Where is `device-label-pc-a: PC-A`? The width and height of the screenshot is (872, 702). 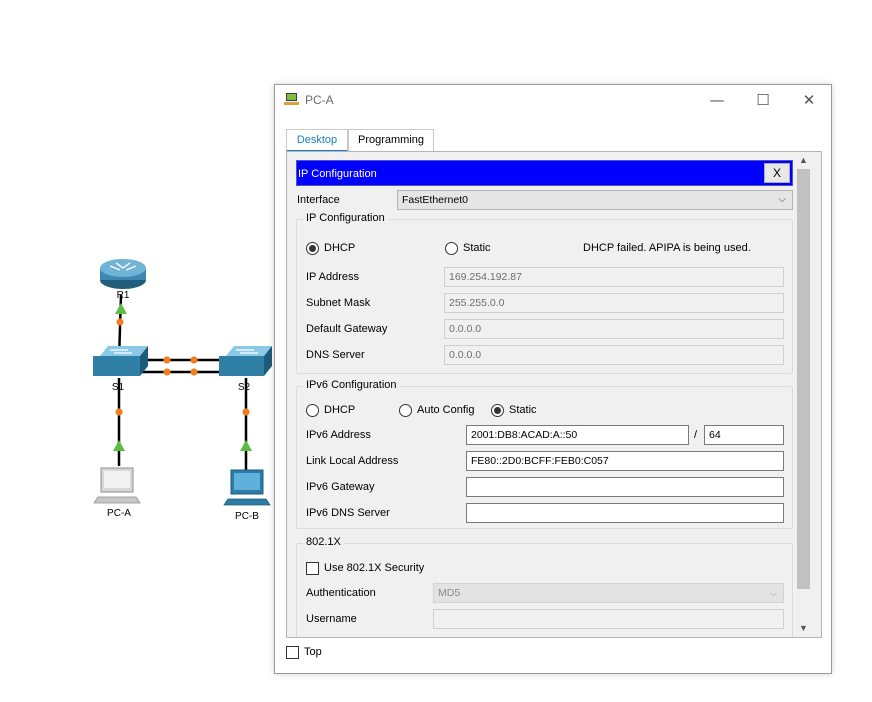 device-label-pc-a: PC-A is located at coordinates (119, 513).